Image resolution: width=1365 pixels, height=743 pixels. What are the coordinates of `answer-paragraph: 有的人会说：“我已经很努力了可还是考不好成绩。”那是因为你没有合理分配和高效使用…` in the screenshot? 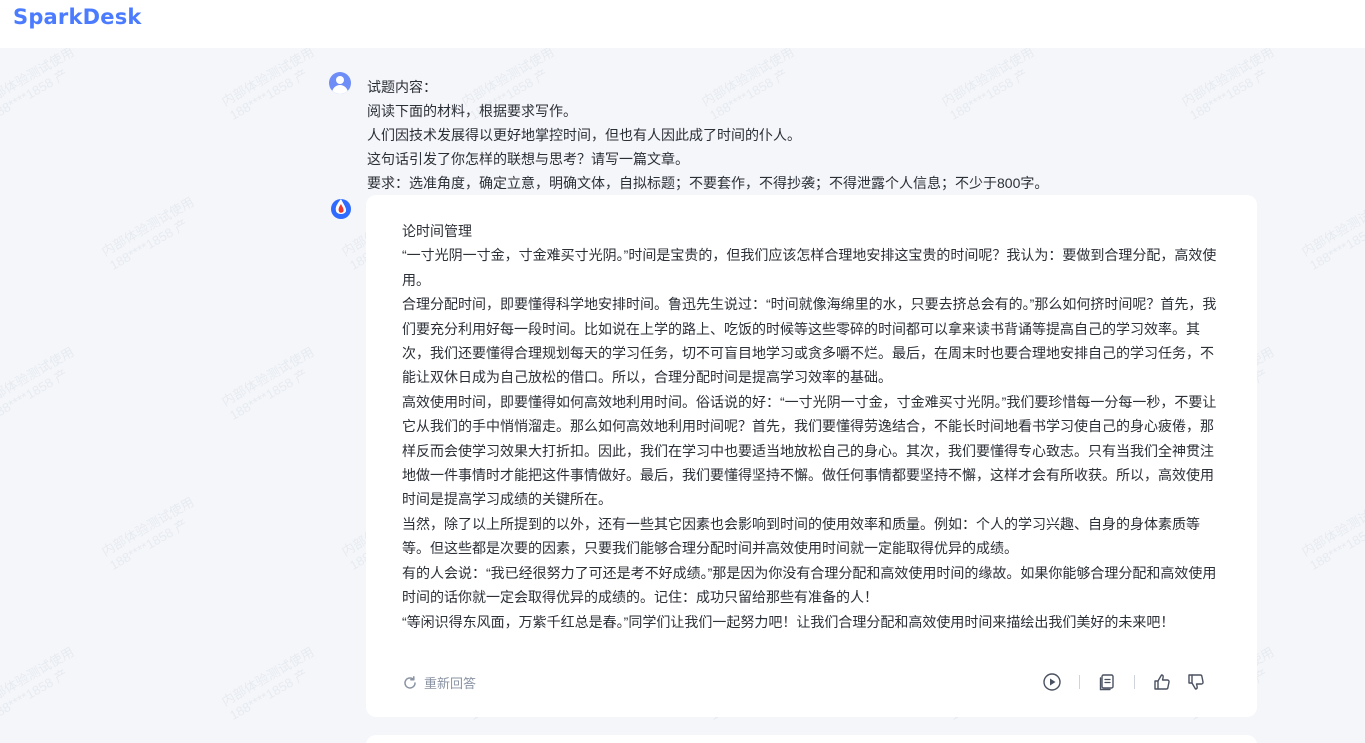 It's located at (809, 585).